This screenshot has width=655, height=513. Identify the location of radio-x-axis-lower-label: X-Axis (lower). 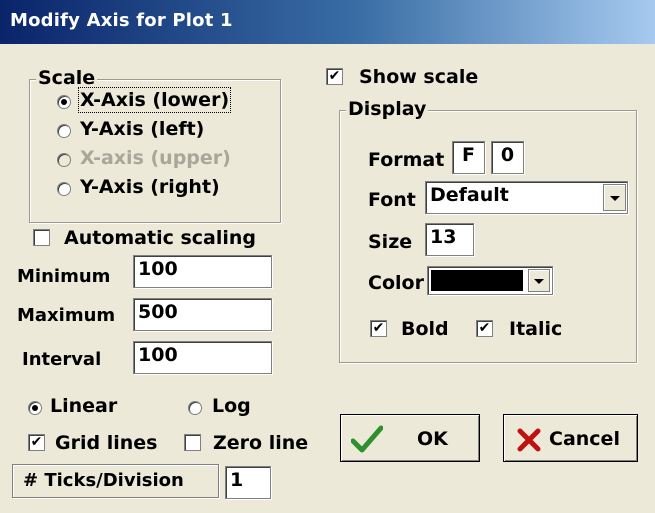
(154, 100).